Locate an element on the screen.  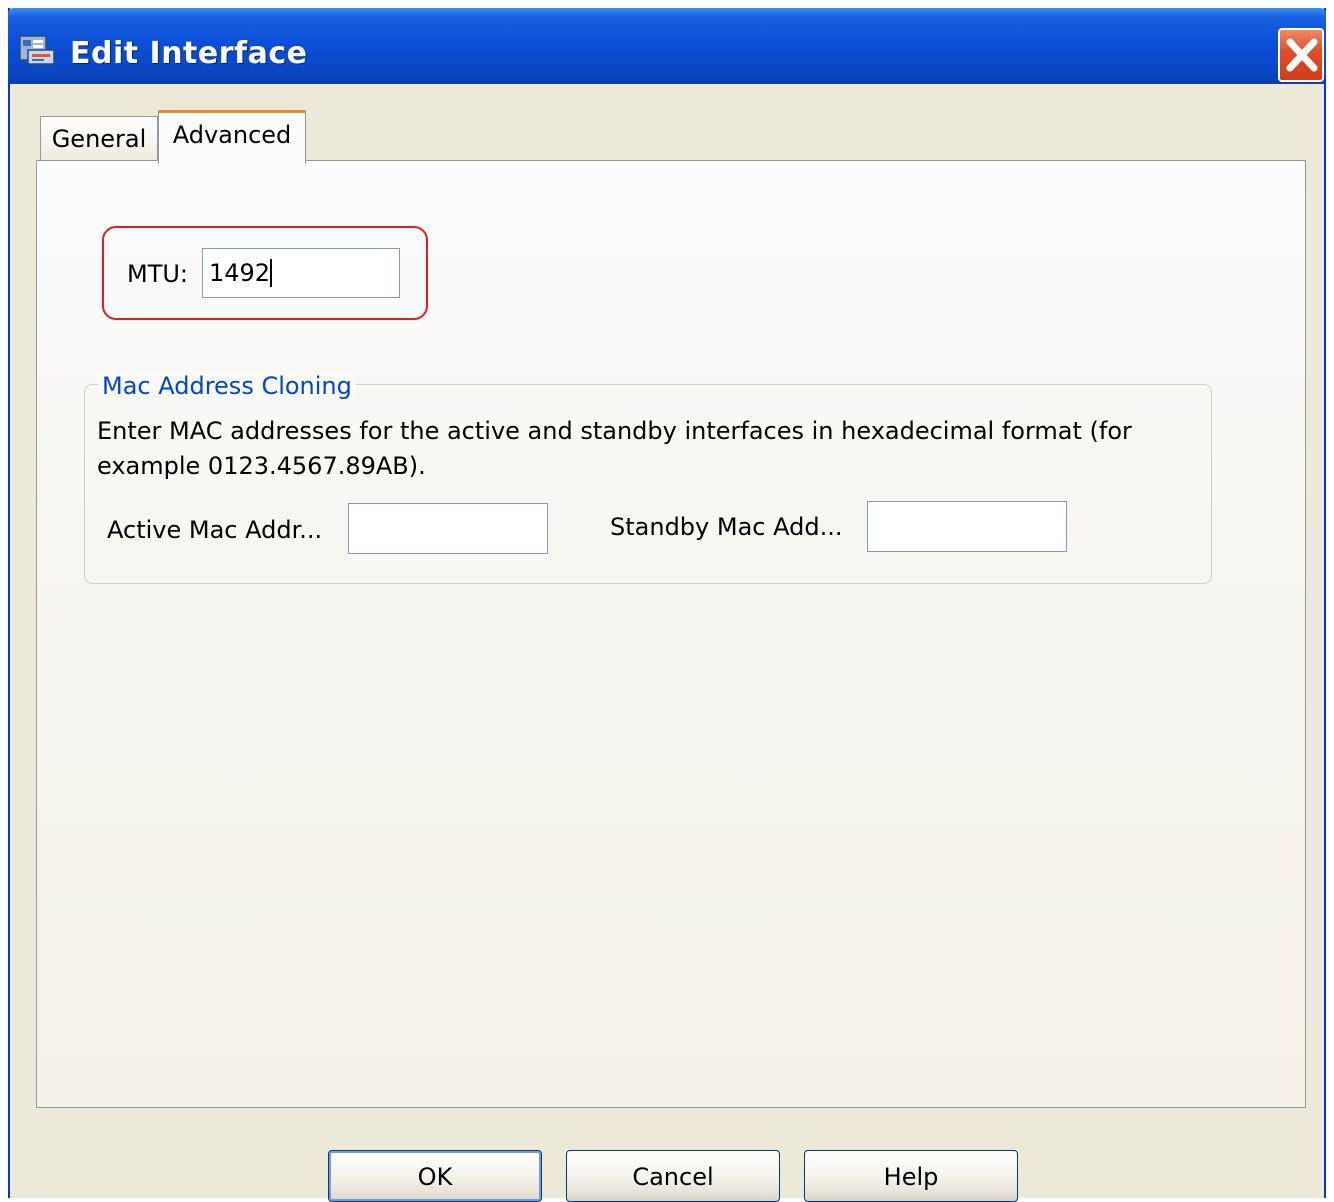
tab-general-label: General is located at coordinates (99, 139).